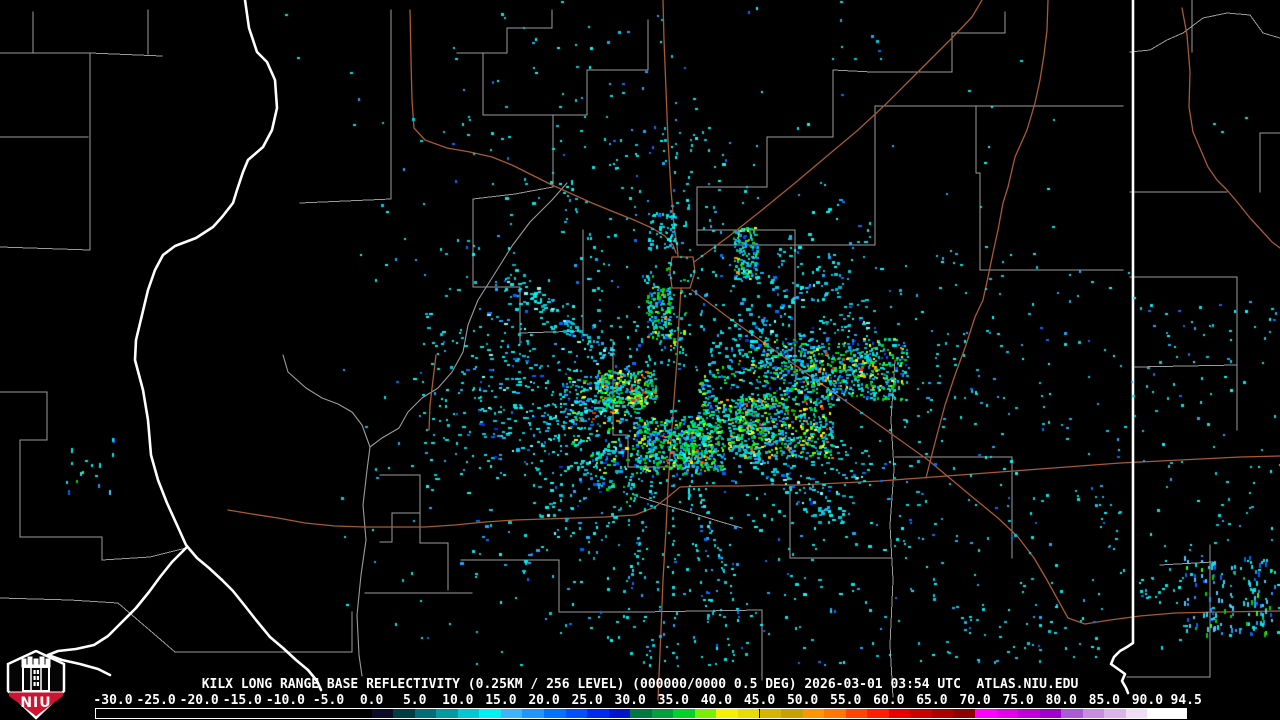 The width and height of the screenshot is (1280, 720). I want to click on niu-logo: NIU, so click(36, 685).